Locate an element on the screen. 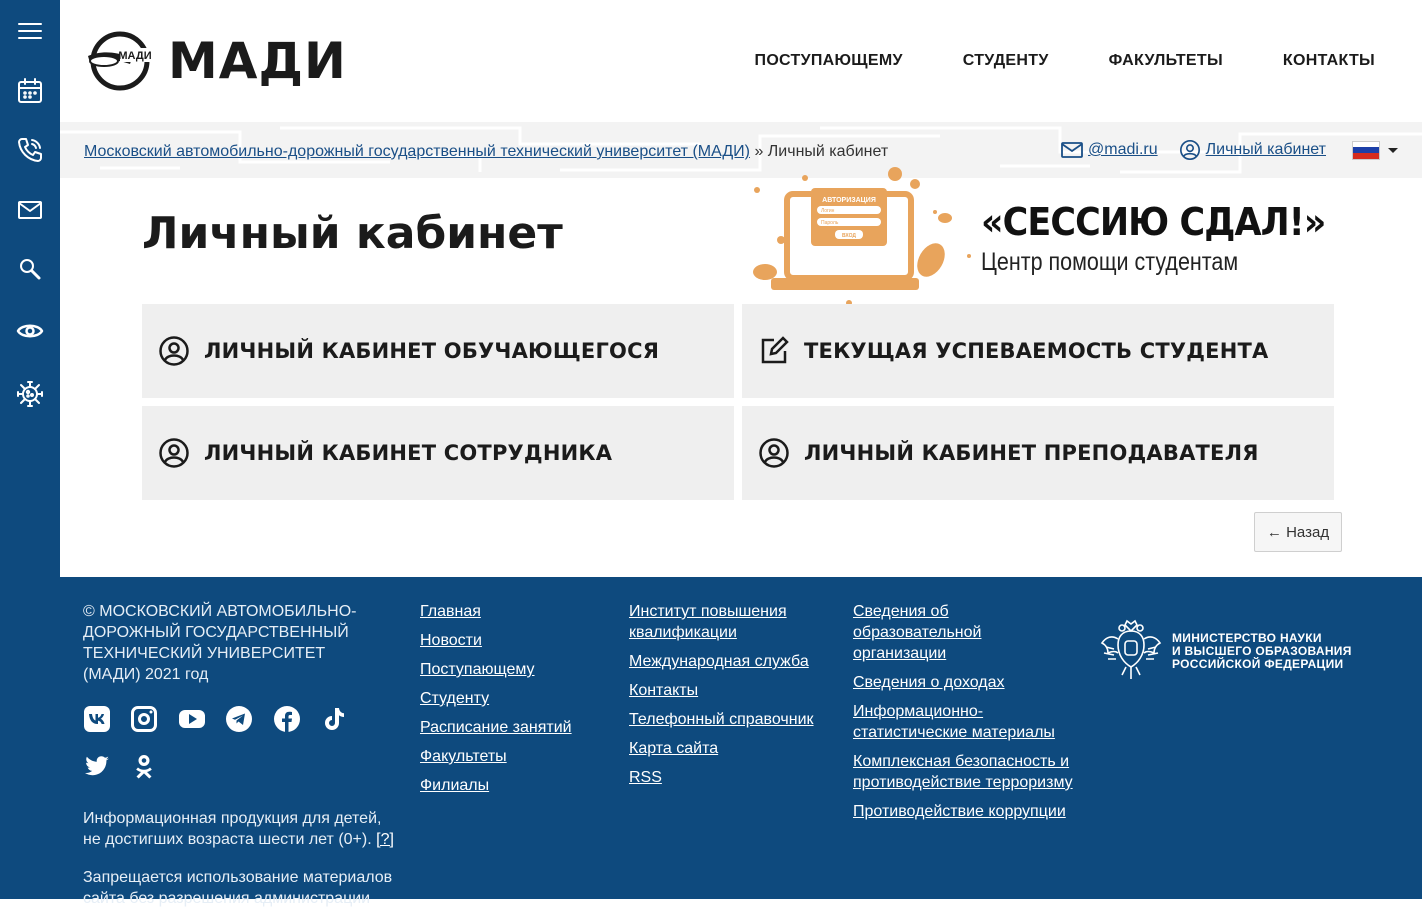 This screenshot has width=1422, height=909. footer-link-rss: RSS is located at coordinates (729, 777).